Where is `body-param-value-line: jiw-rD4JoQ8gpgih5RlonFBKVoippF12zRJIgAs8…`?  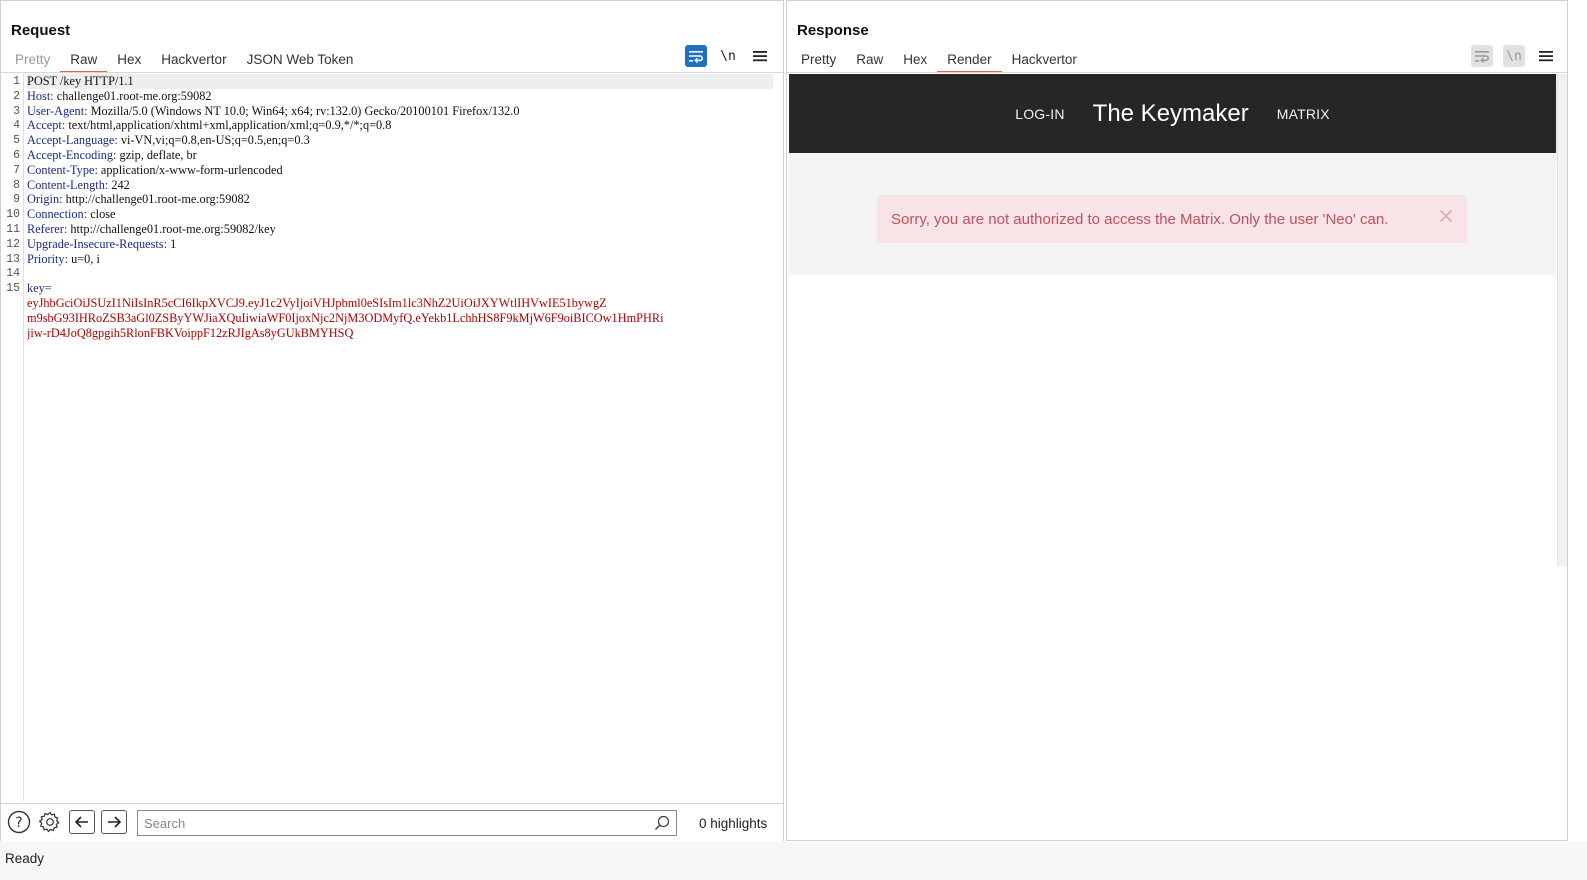 body-param-value-line: jiw-rD4JoQ8gpgih5RlonFBKVoippF12zRJIgAs8… is located at coordinates (400, 333).